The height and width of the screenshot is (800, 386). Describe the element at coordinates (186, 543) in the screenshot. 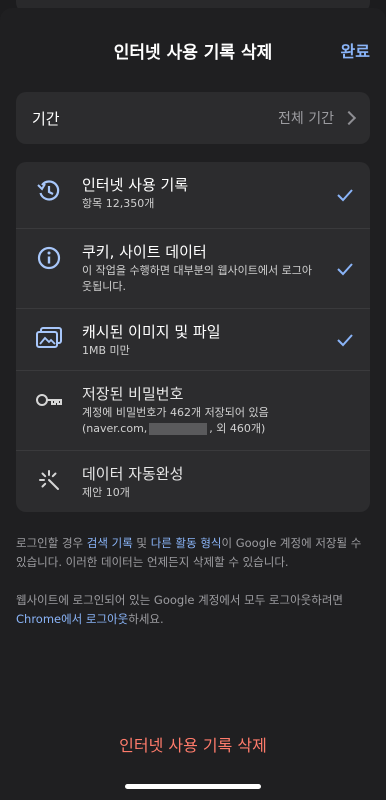

I see `other-activity-link: 다른 활동 형식` at that location.